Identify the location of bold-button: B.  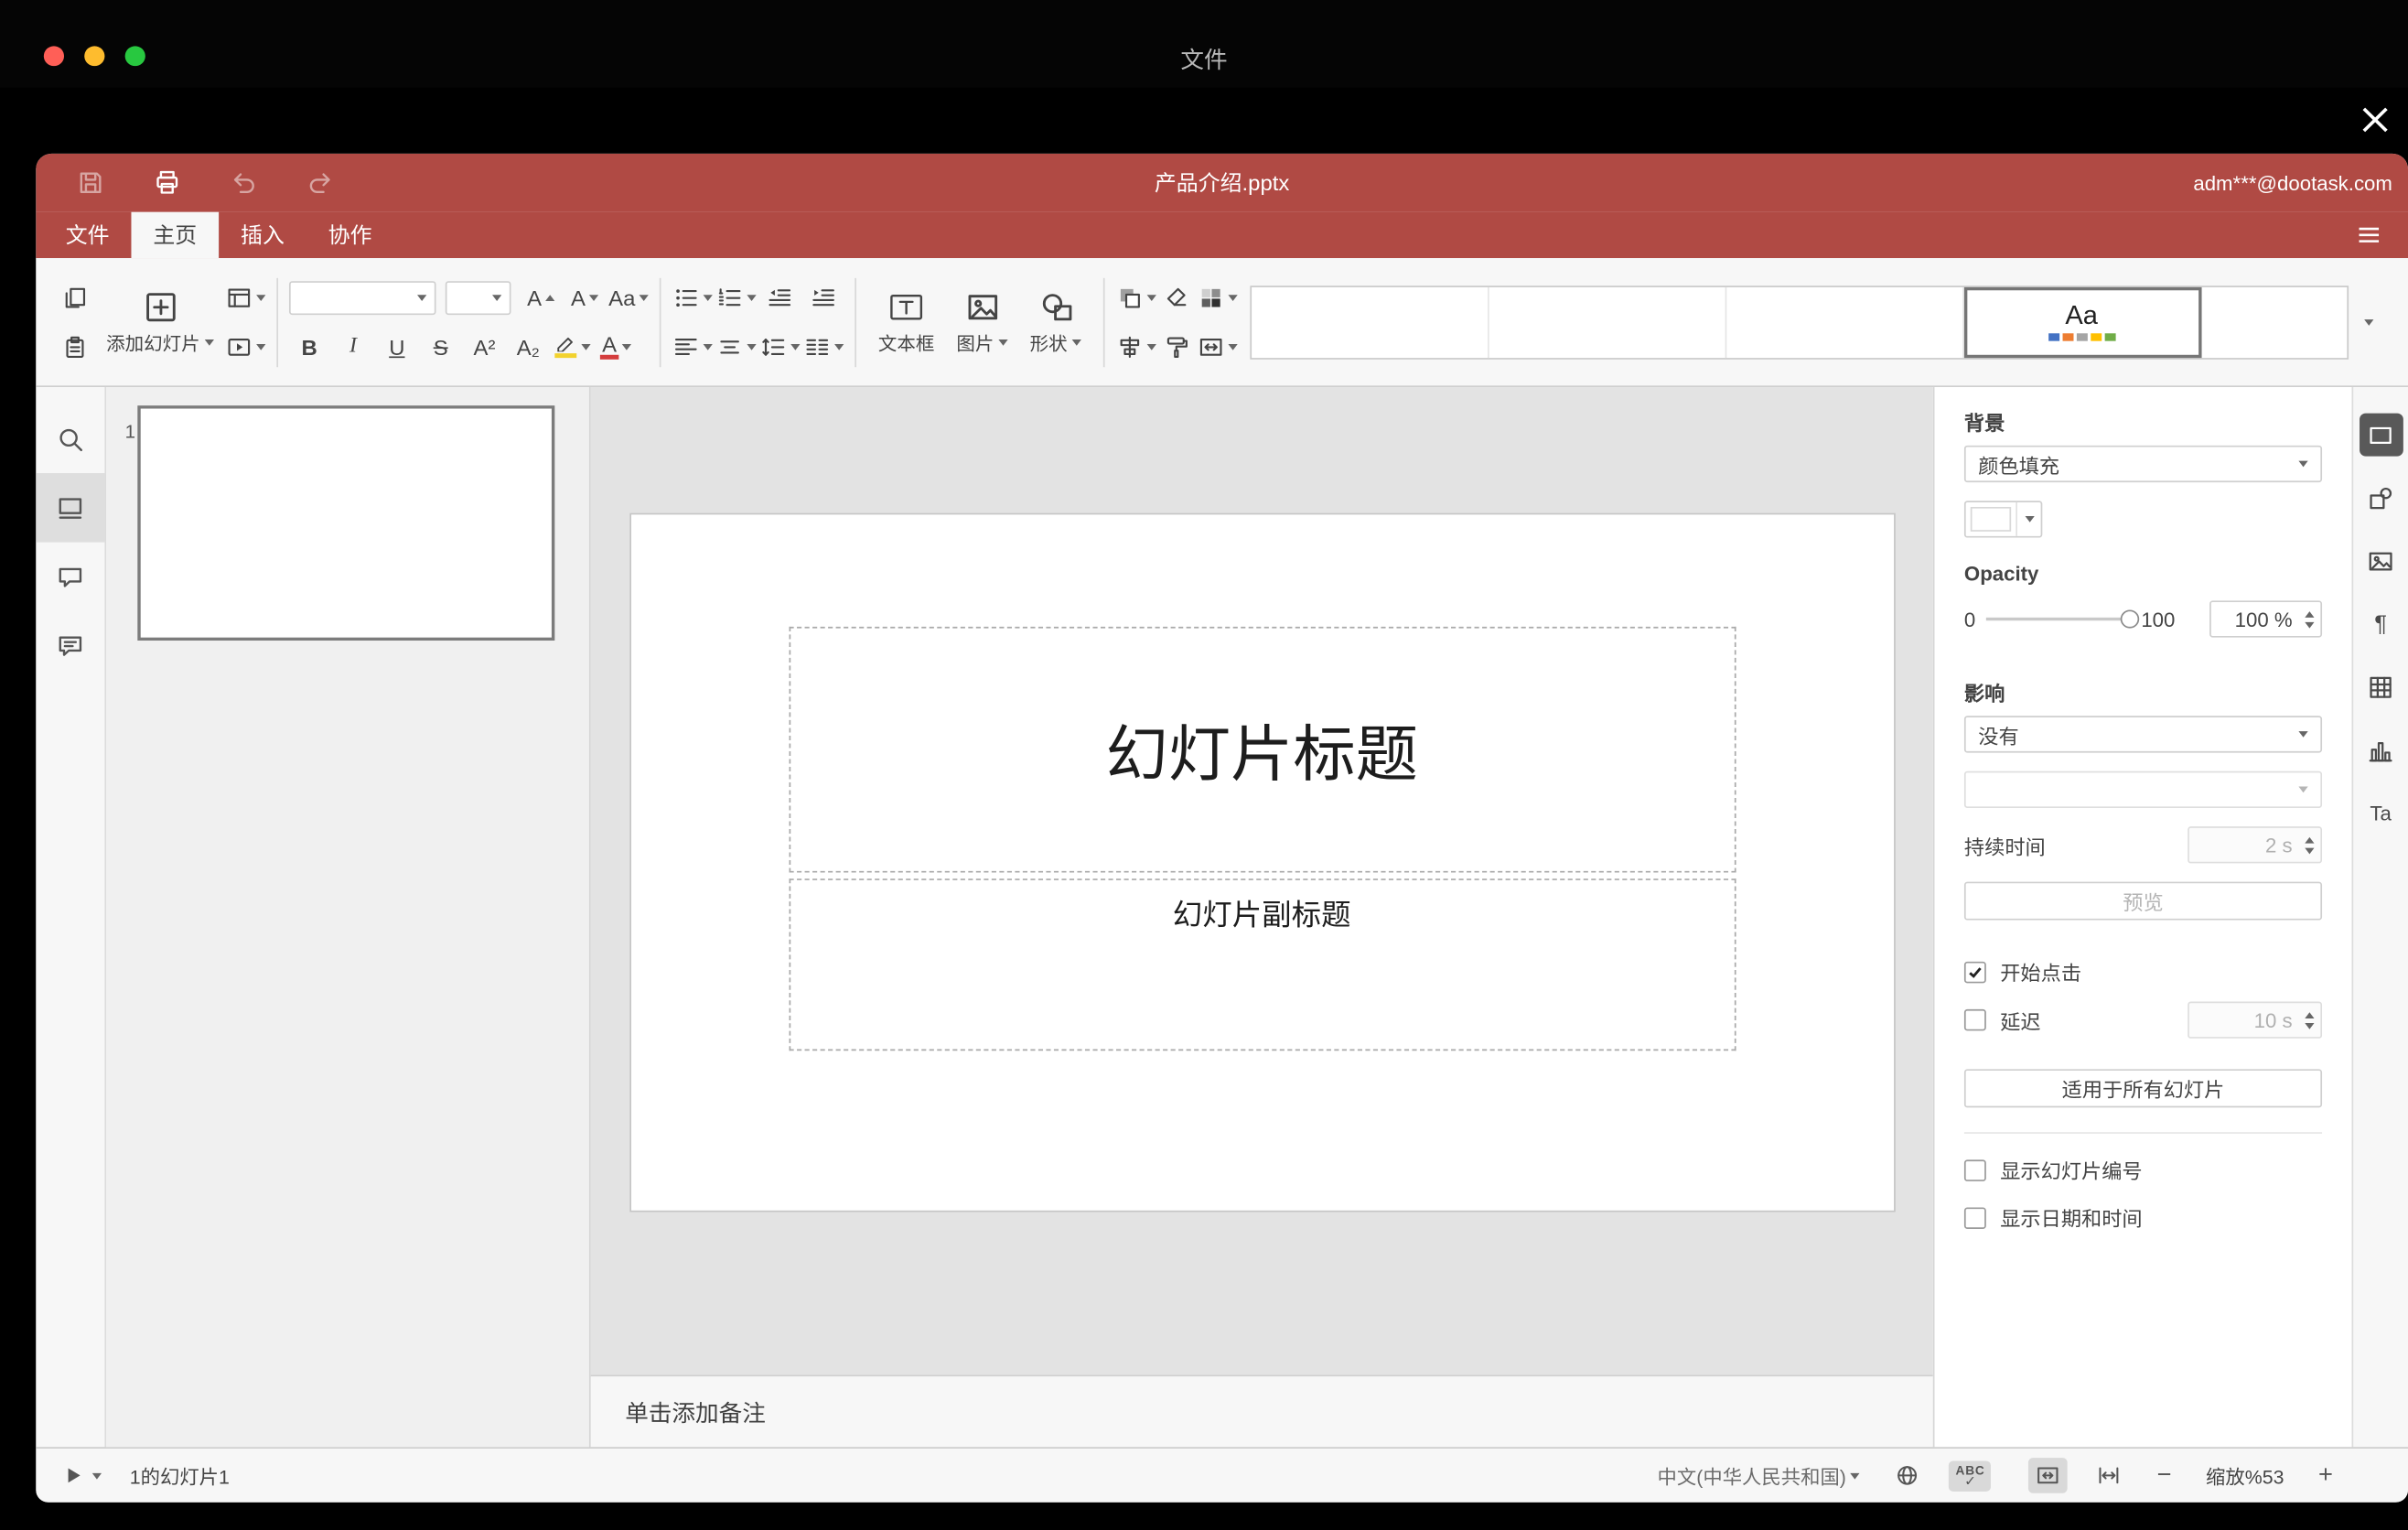
(309, 347).